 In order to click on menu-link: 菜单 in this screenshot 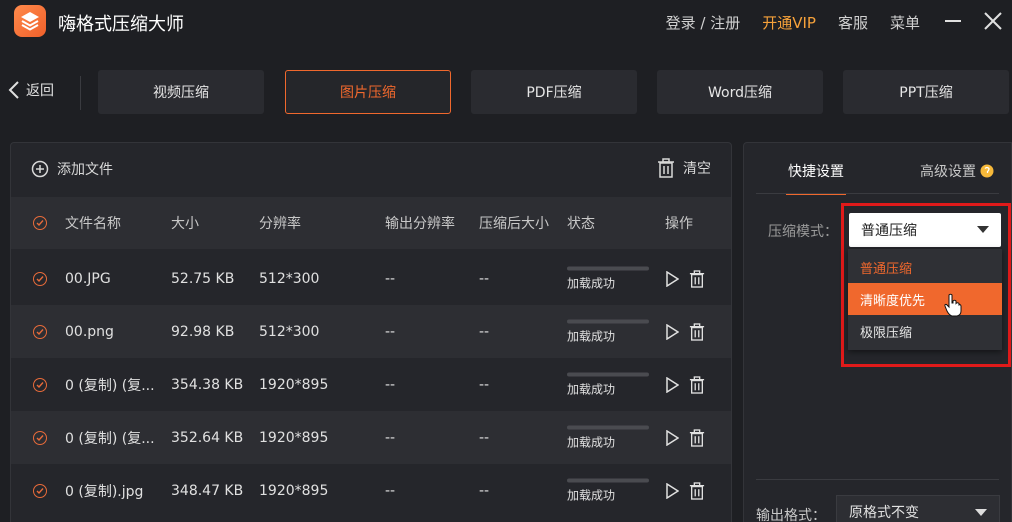, I will do `click(905, 22)`.